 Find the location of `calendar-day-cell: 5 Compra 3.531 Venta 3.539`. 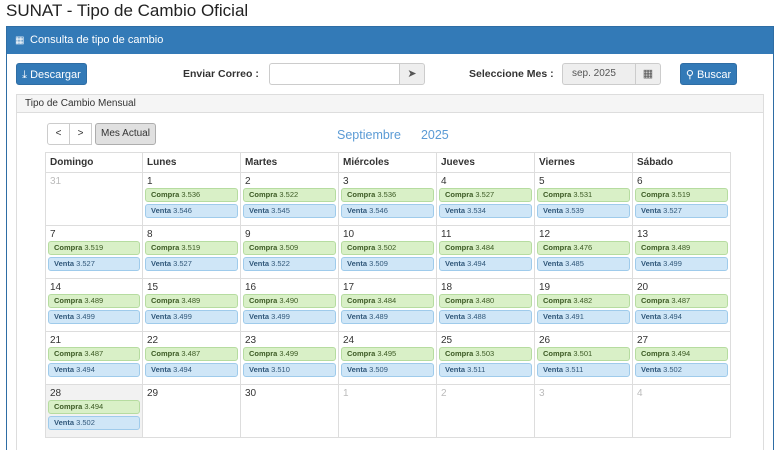

calendar-day-cell: 5 Compra 3.531 Venta 3.539 is located at coordinates (583, 199).